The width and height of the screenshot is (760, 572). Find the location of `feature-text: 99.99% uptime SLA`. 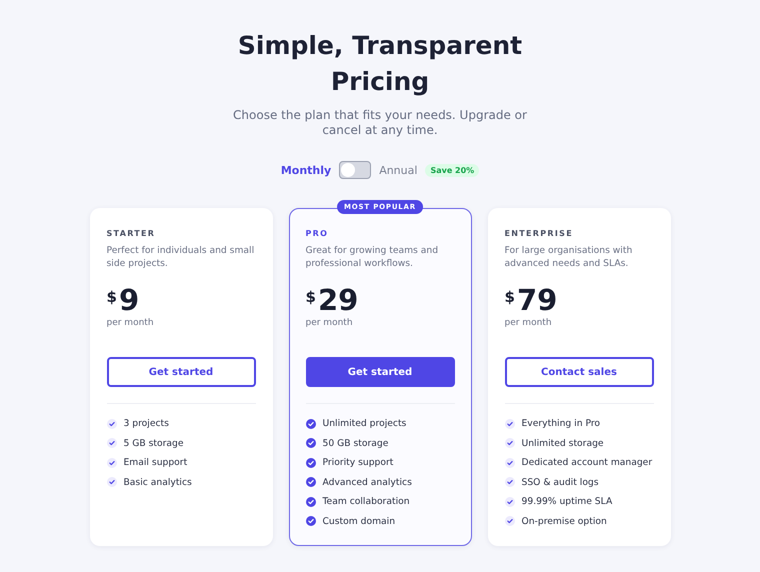

feature-text: 99.99% uptime SLA is located at coordinates (567, 502).